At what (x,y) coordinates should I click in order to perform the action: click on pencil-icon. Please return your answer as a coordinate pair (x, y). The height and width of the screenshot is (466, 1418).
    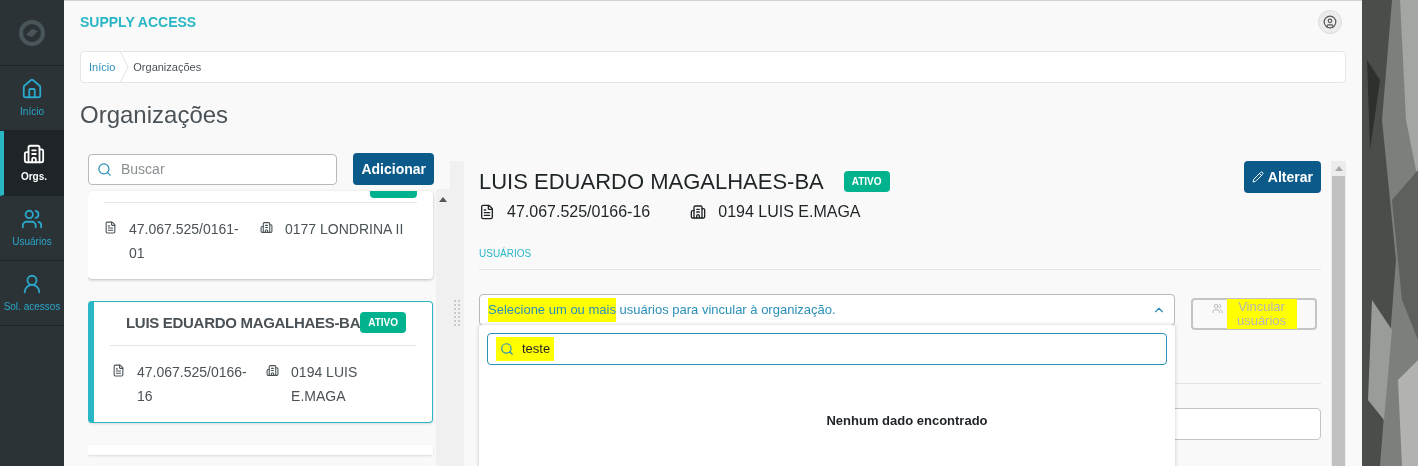
    Looking at the image, I should click on (1257, 177).